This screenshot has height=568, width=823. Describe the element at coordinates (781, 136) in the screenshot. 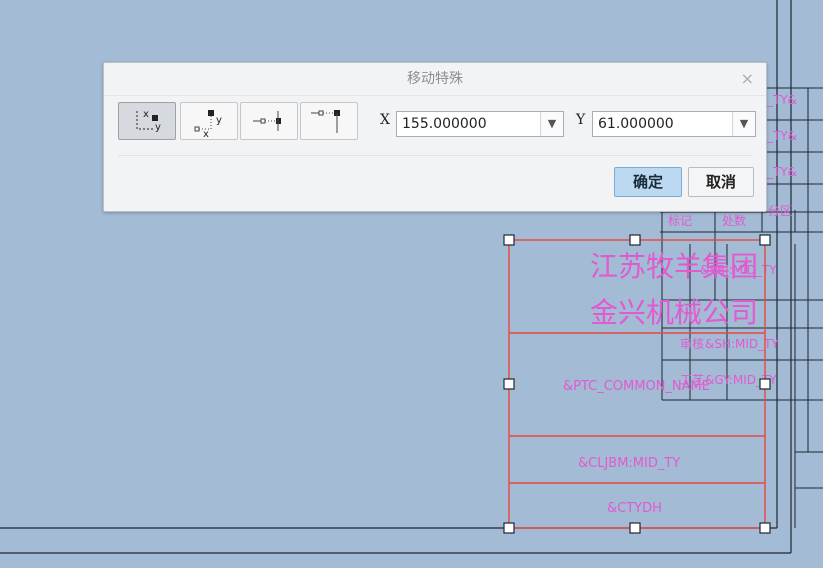

I see `grid-text-fragment-2: _TY&` at that location.